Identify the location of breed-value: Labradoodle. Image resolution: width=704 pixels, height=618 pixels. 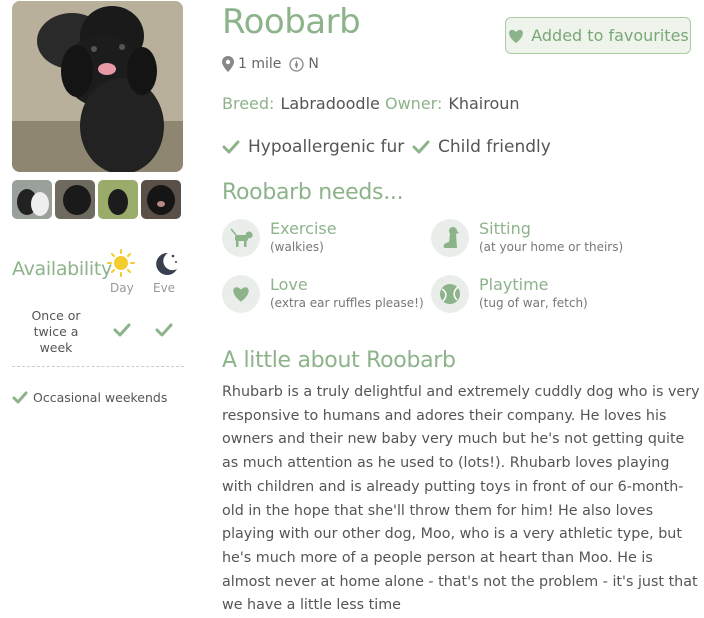
(330, 103).